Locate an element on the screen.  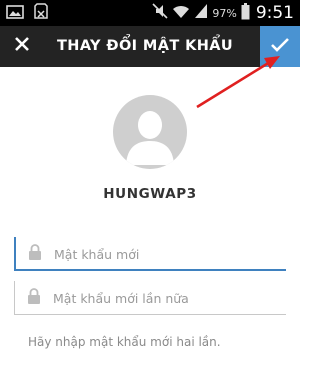
battery-percent: 97% is located at coordinates (224, 13).